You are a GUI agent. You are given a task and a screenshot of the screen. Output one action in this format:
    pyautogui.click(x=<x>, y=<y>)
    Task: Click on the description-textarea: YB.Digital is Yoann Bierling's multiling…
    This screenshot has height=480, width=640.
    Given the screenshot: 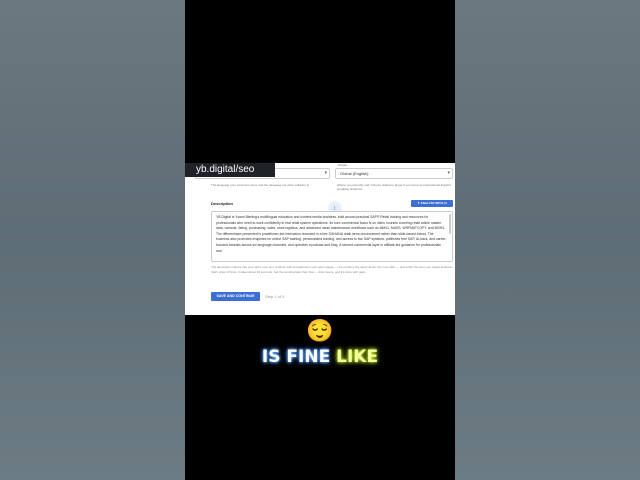 What is the action you would take?
    pyautogui.click(x=332, y=236)
    